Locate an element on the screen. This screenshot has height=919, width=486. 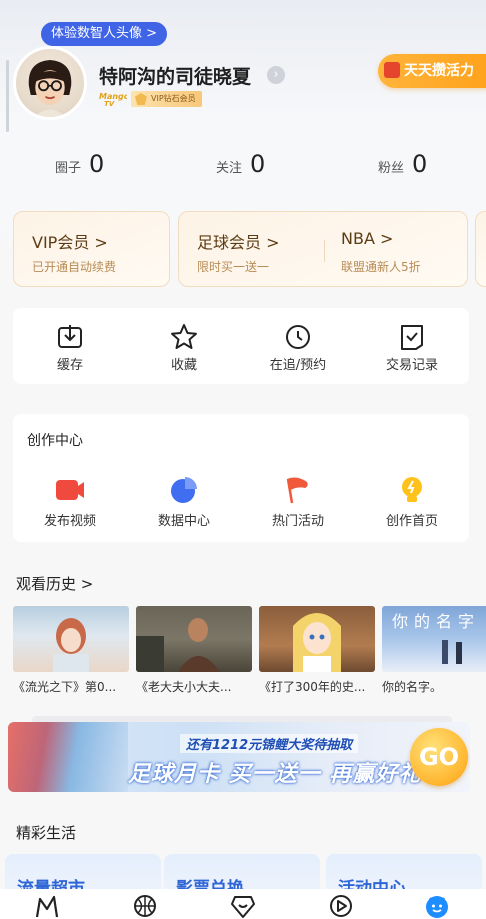
football-member-subtitle: 限时买一送一 is located at coordinates (233, 267).